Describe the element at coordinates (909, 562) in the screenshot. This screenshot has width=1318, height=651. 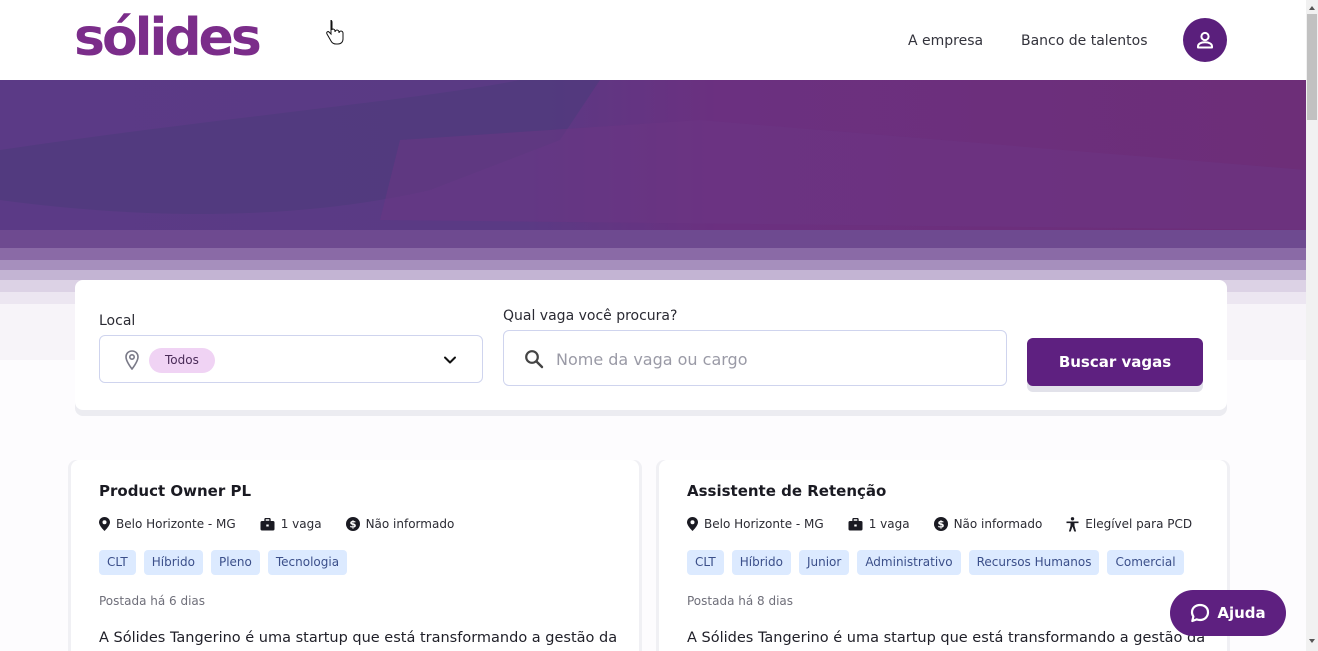
I see `job-tag: Administrativo` at that location.